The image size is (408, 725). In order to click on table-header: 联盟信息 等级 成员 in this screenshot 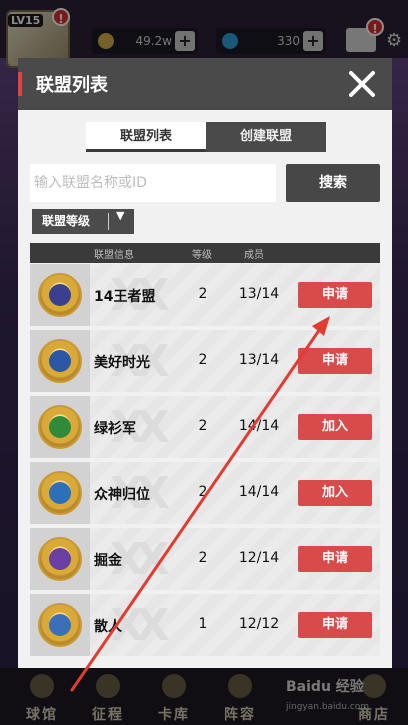, I will do `click(205, 253)`.